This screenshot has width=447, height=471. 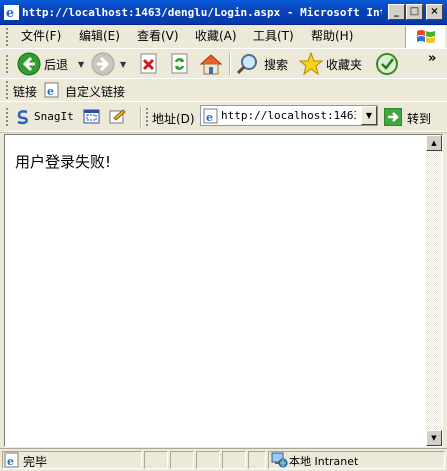 What do you see at coordinates (99, 36) in the screenshot?
I see `menu-edit: 编辑(E)` at bounding box center [99, 36].